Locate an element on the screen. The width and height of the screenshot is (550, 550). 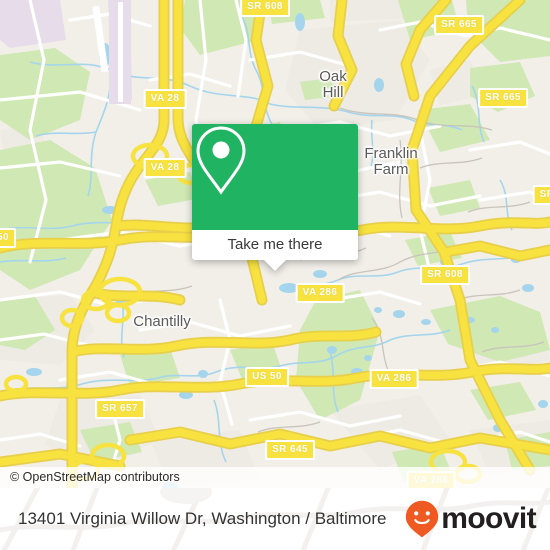
moovit-wordmark: moovit is located at coordinates (488, 518).